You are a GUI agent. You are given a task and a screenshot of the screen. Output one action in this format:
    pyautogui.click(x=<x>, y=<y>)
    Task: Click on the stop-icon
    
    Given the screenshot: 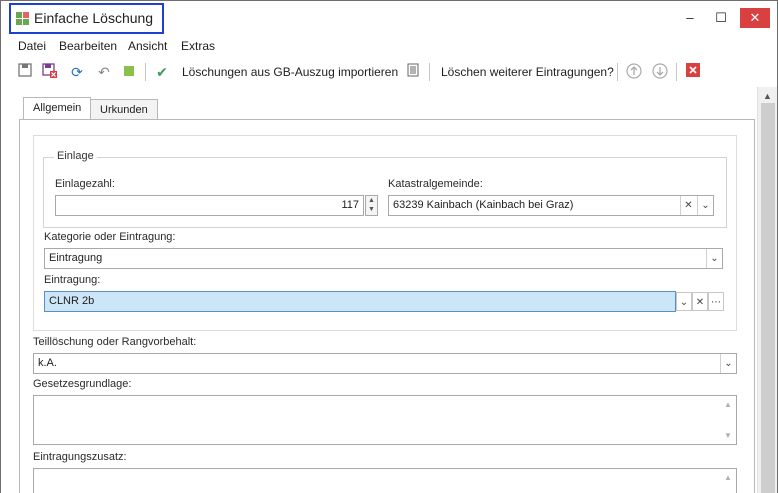 What is the action you would take?
    pyautogui.click(x=129, y=72)
    